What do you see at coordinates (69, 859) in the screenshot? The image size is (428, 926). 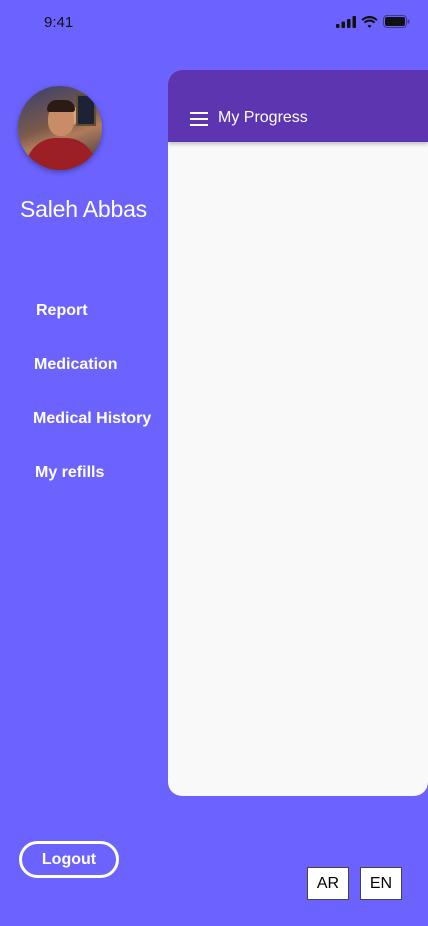 I see `logout-button: Logout` at bounding box center [69, 859].